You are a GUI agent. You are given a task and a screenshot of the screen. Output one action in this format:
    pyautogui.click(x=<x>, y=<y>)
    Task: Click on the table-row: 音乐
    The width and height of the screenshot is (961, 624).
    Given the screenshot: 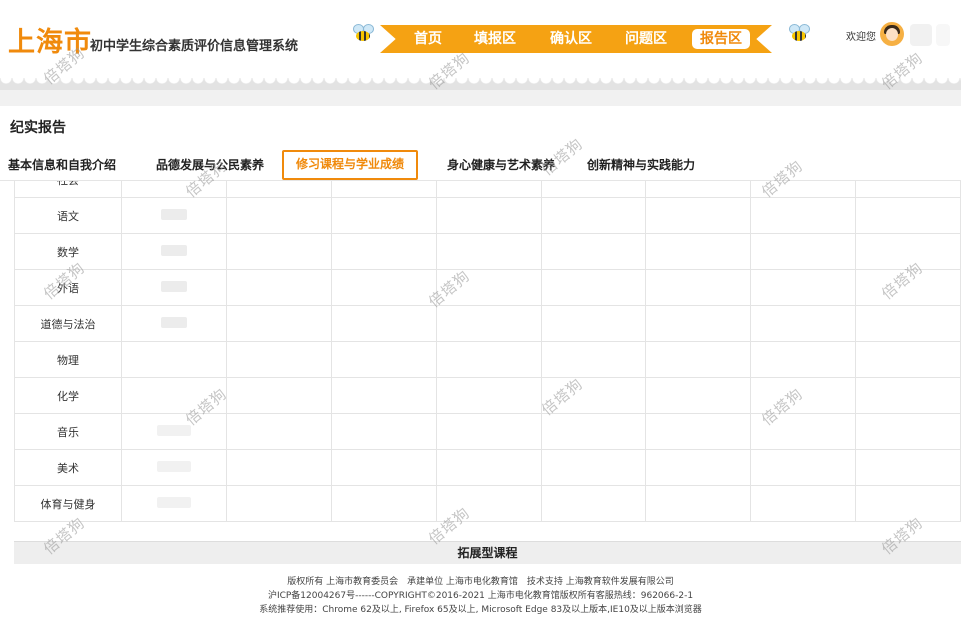 What is the action you would take?
    pyautogui.click(x=487, y=431)
    